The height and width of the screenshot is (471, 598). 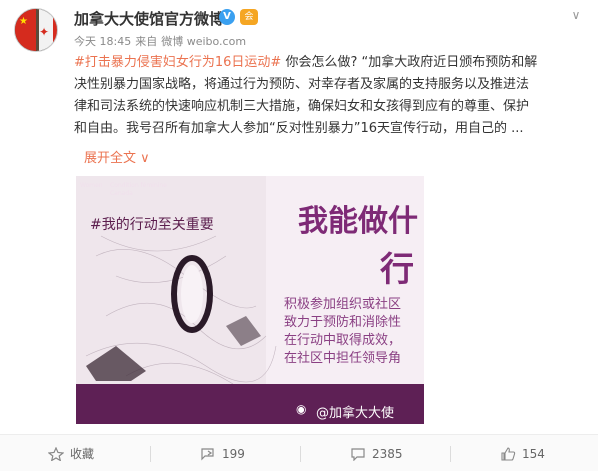 I want to click on weibo-logo-icon: ◉, so click(x=301, y=409).